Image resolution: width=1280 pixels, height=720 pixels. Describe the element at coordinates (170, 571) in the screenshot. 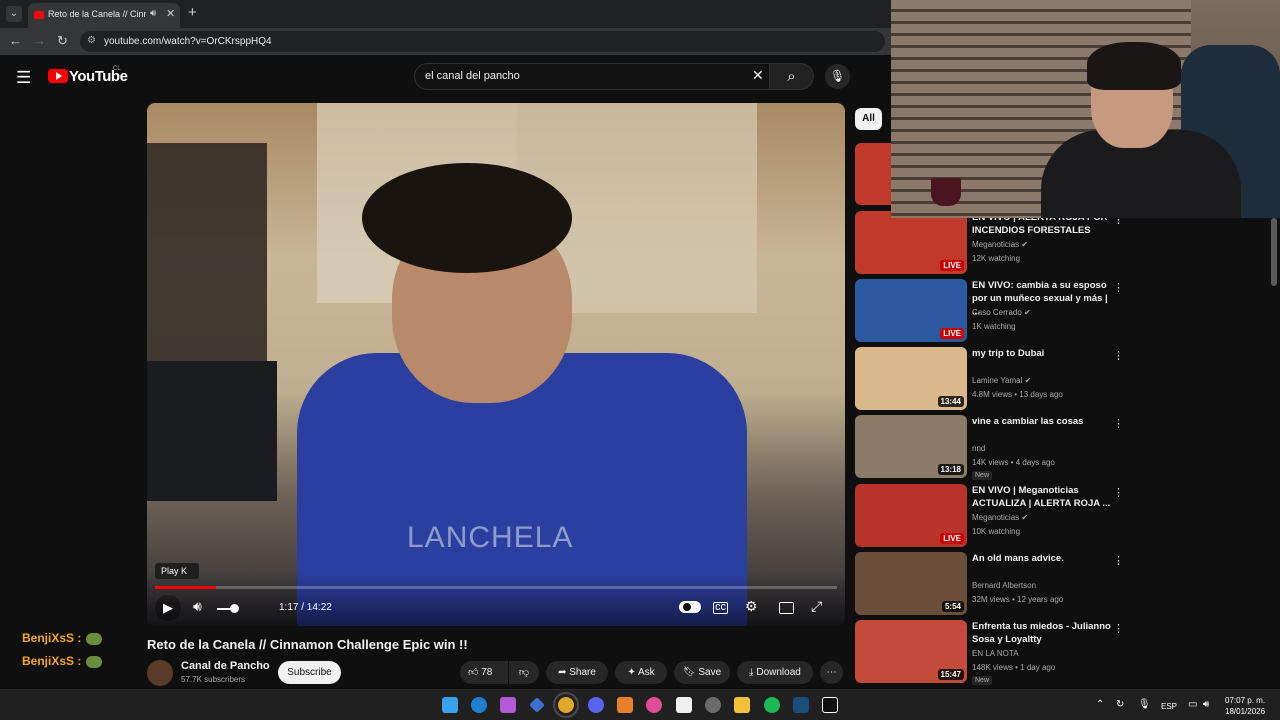

I see `tooltip-label: Play` at that location.